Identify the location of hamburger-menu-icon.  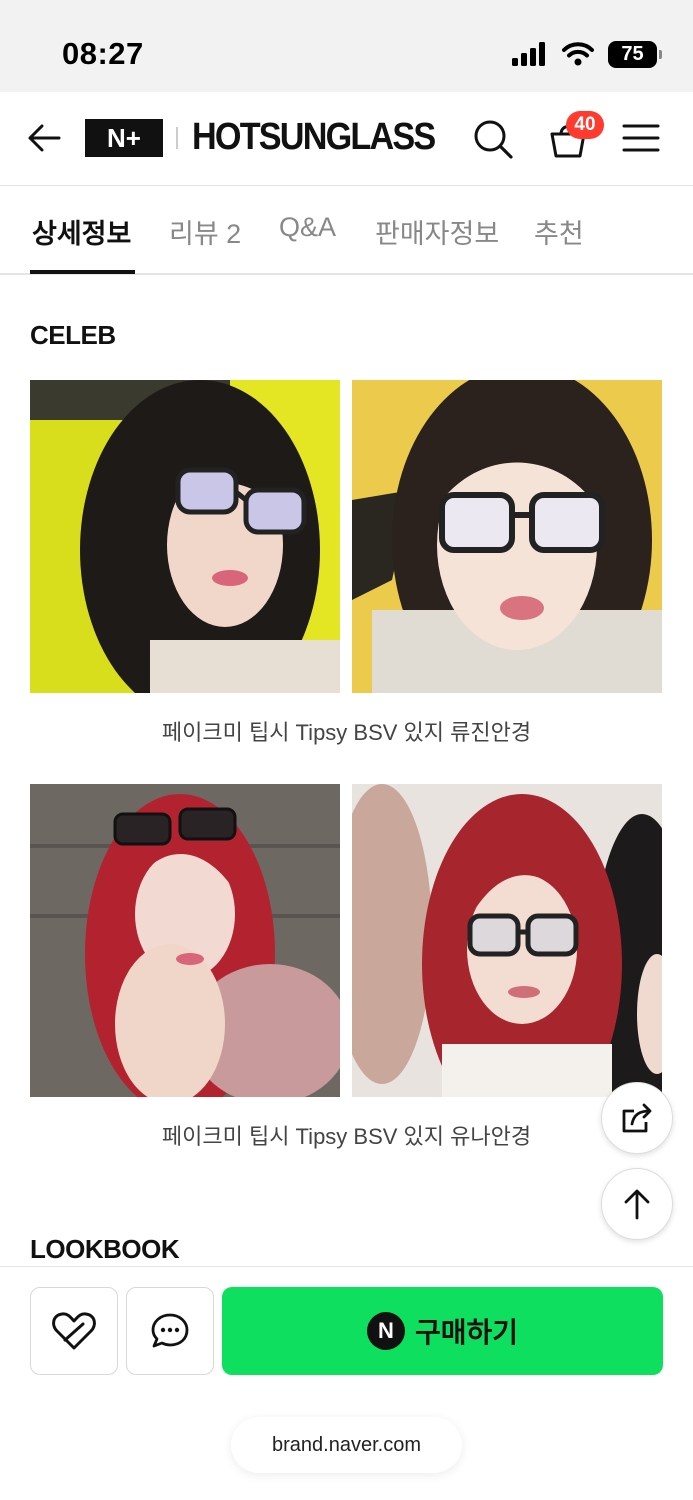
(641, 138).